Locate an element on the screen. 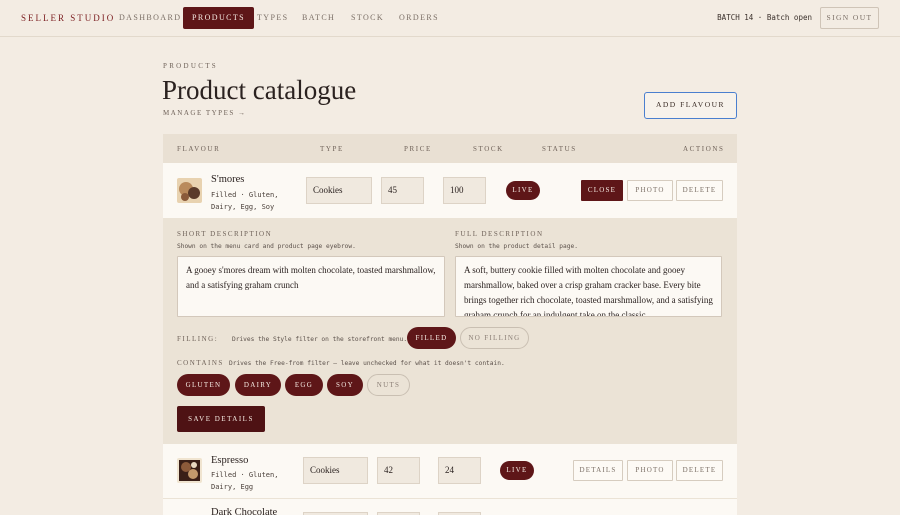 The width and height of the screenshot is (900, 515). product-name: Espresso is located at coordinates (230, 460).